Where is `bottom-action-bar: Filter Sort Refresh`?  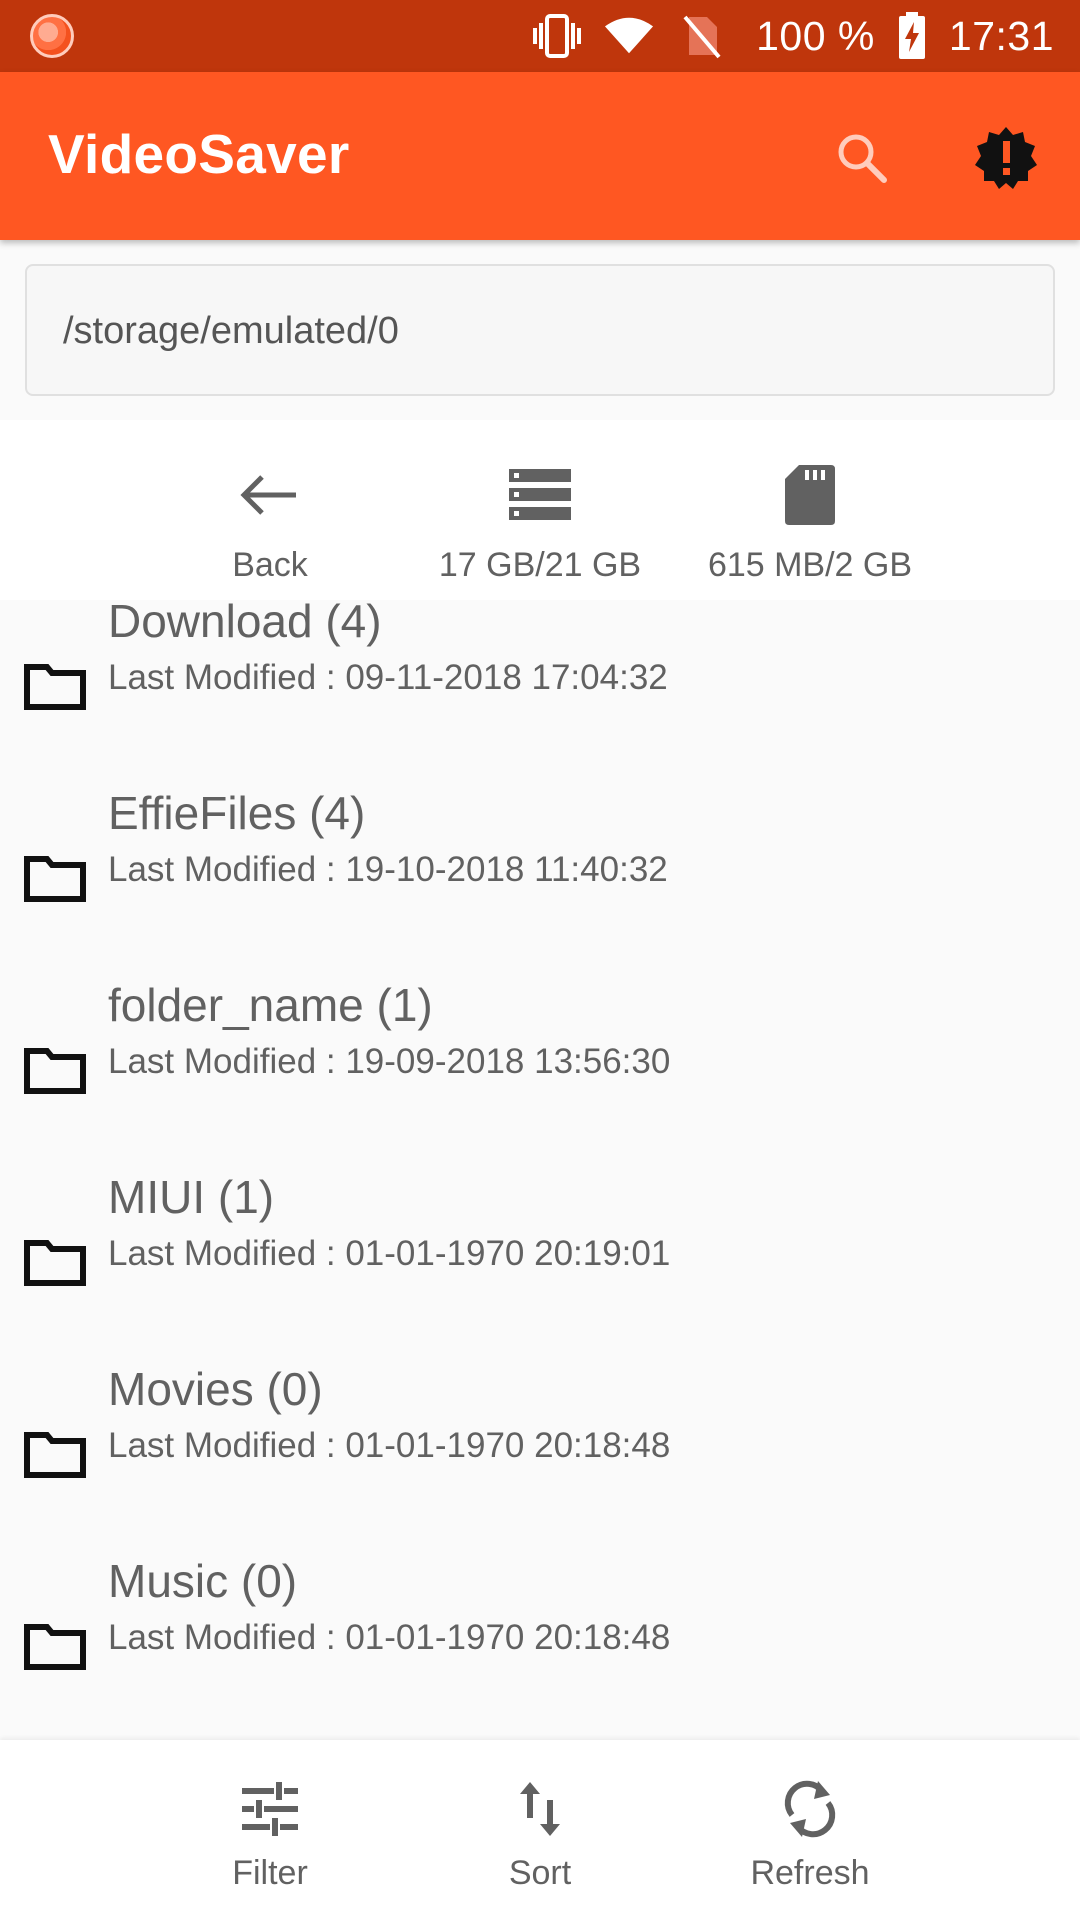 bottom-action-bar: Filter Sort Refresh is located at coordinates (540, 1830).